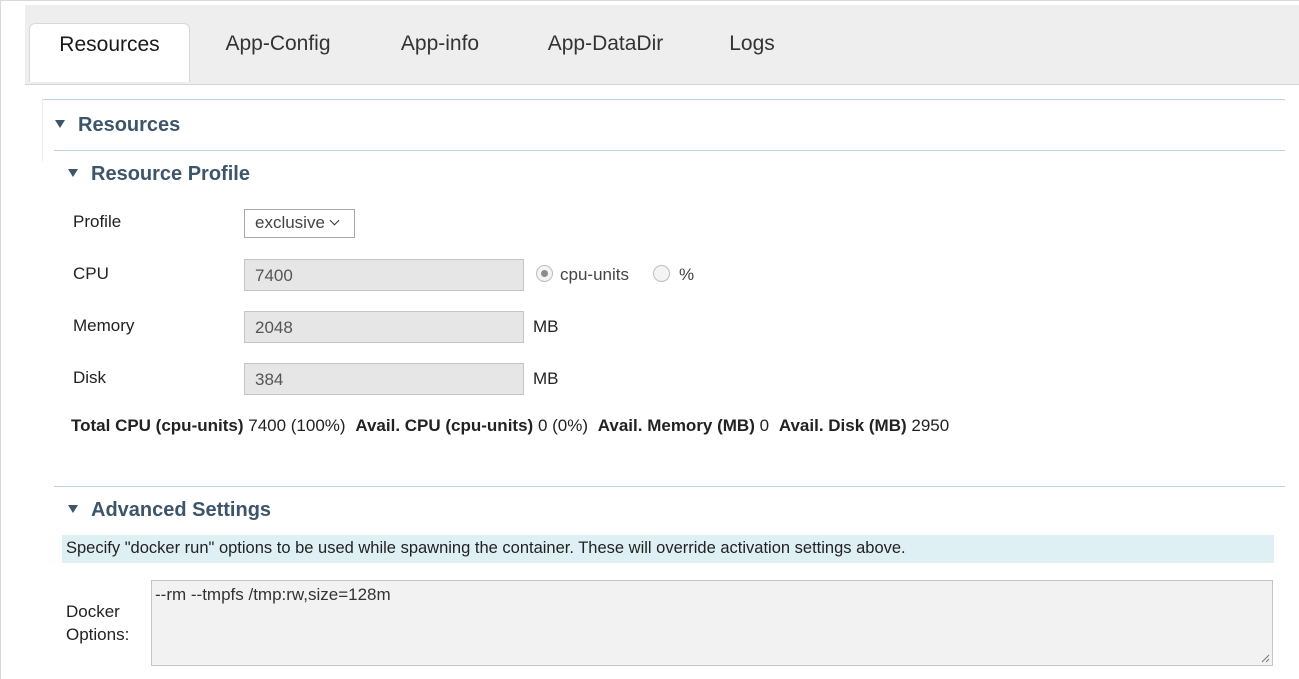  What do you see at coordinates (93, 611) in the screenshot?
I see `docker-options-label-line1: Docker` at bounding box center [93, 611].